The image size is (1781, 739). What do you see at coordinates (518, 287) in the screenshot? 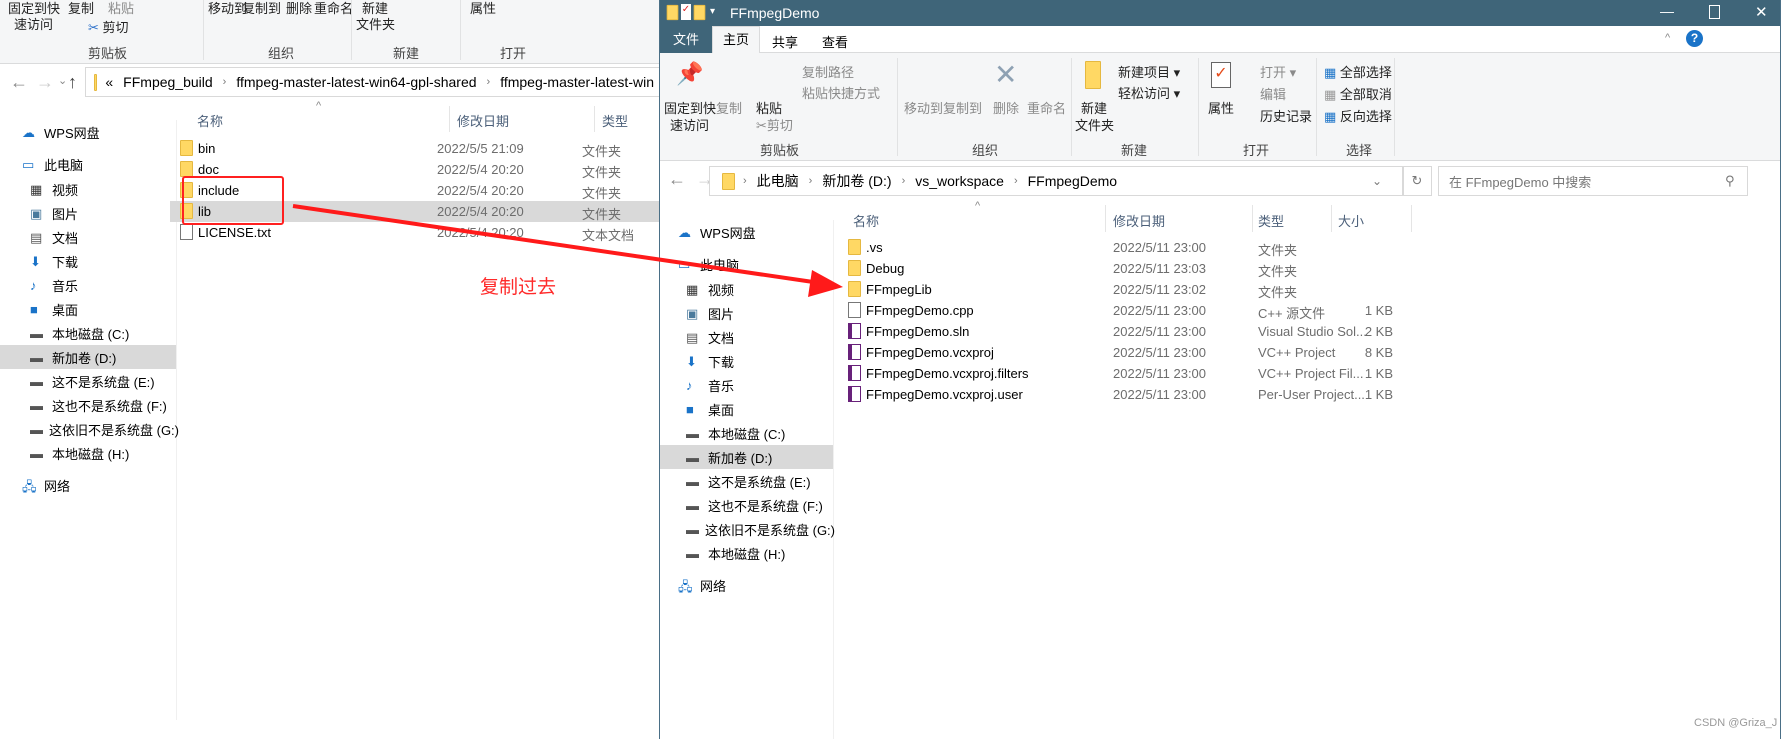
I see `annotation-text: 复制过去` at bounding box center [518, 287].